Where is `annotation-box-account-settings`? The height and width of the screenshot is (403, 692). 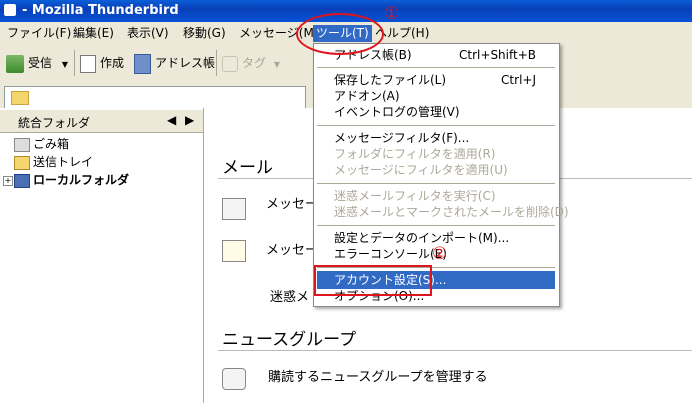
annotation-box-account-settings is located at coordinates (373, 280).